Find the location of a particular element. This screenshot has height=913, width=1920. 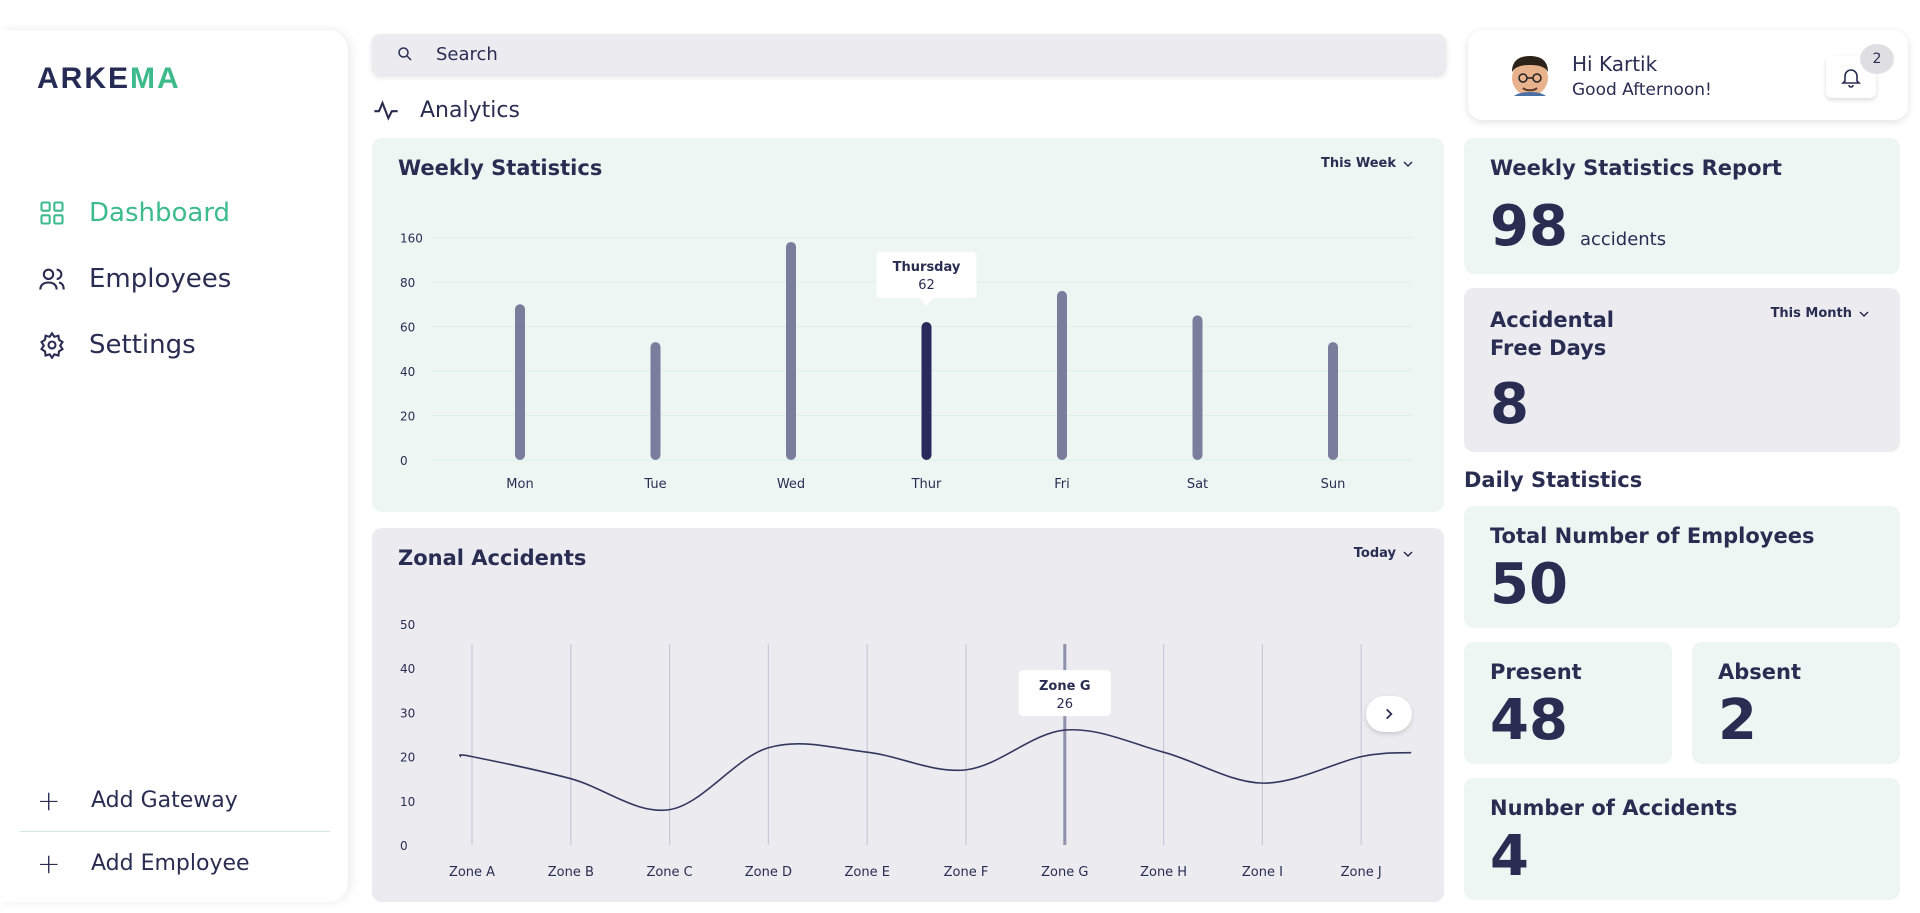

sidebar-item-label: Employees is located at coordinates (160, 279).